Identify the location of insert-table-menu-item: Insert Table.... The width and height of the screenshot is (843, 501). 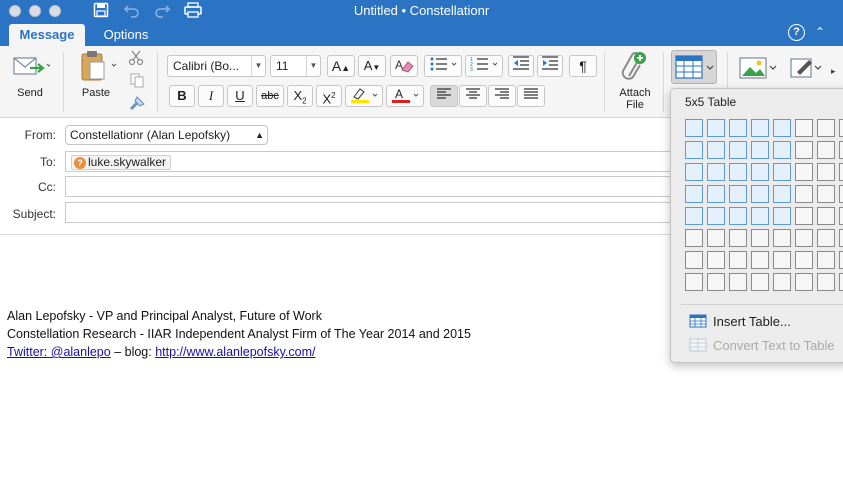
(740, 322).